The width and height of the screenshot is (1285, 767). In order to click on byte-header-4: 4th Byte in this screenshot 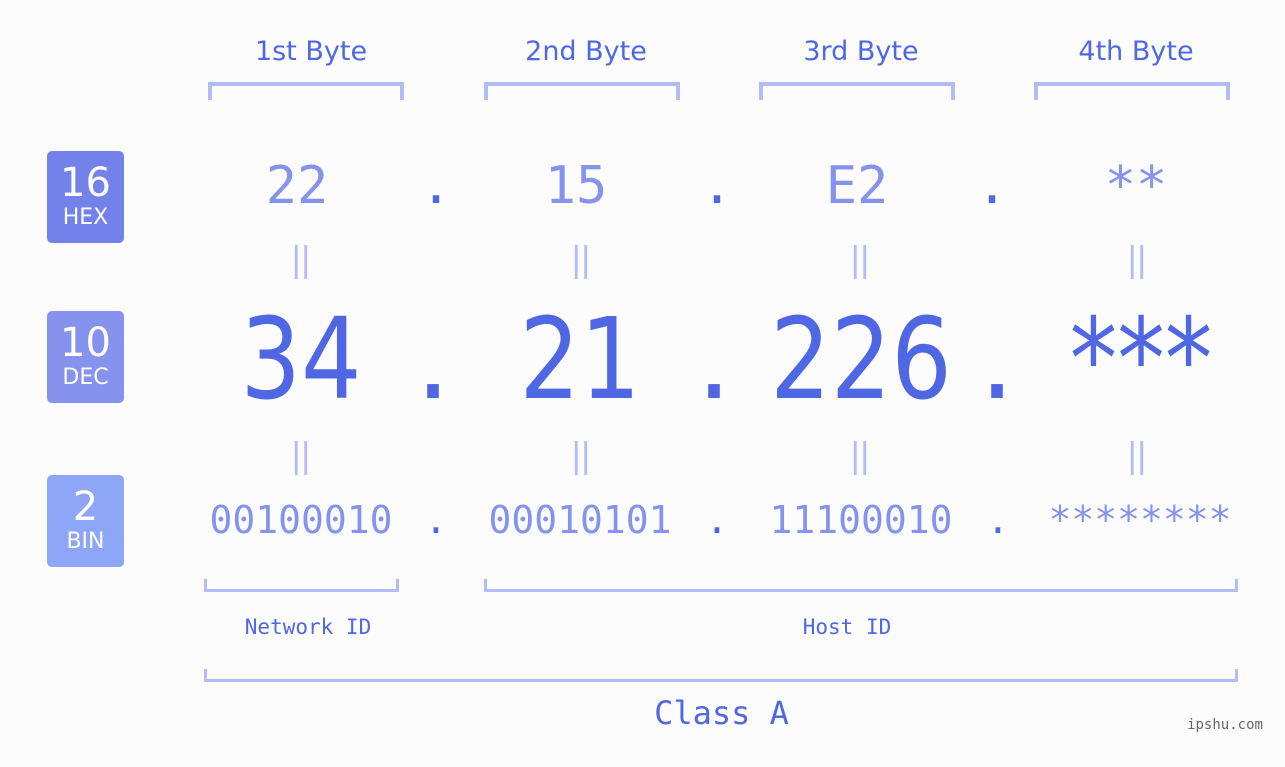, I will do `click(1136, 51)`.